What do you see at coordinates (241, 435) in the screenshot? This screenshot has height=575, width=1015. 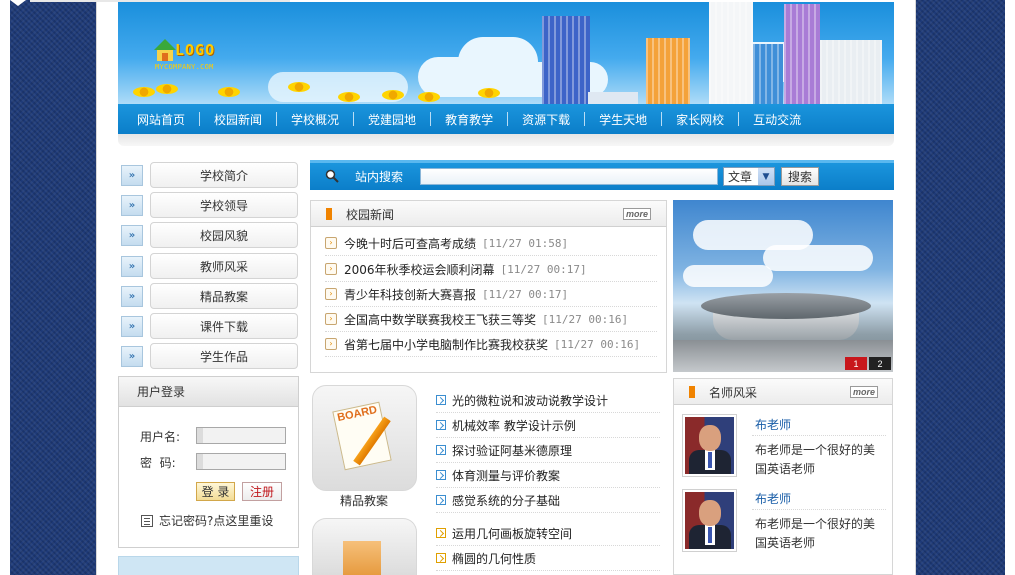 I see `username-input` at bounding box center [241, 435].